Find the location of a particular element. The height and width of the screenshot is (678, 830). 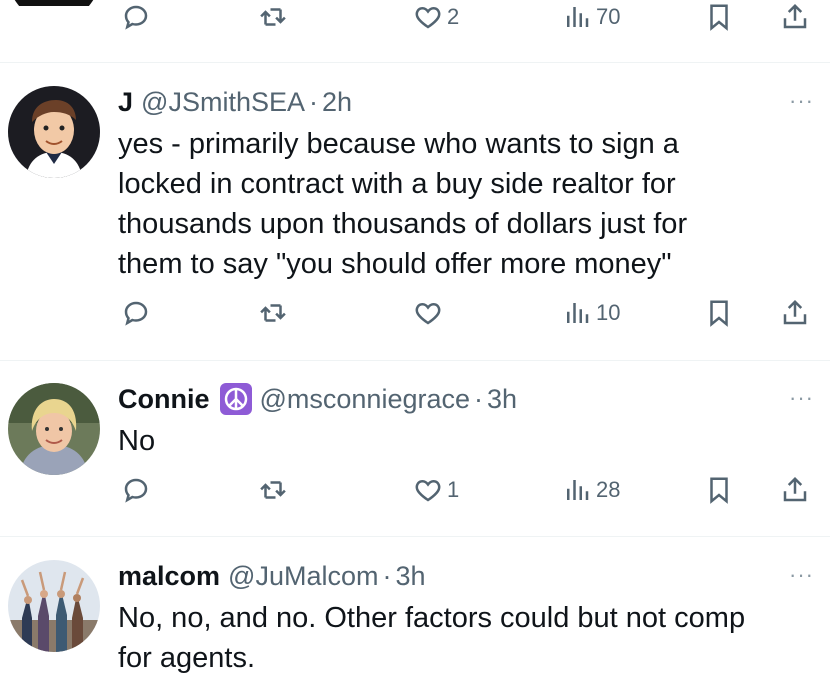

tweet-text-line: for agents. is located at coordinates (187, 658).